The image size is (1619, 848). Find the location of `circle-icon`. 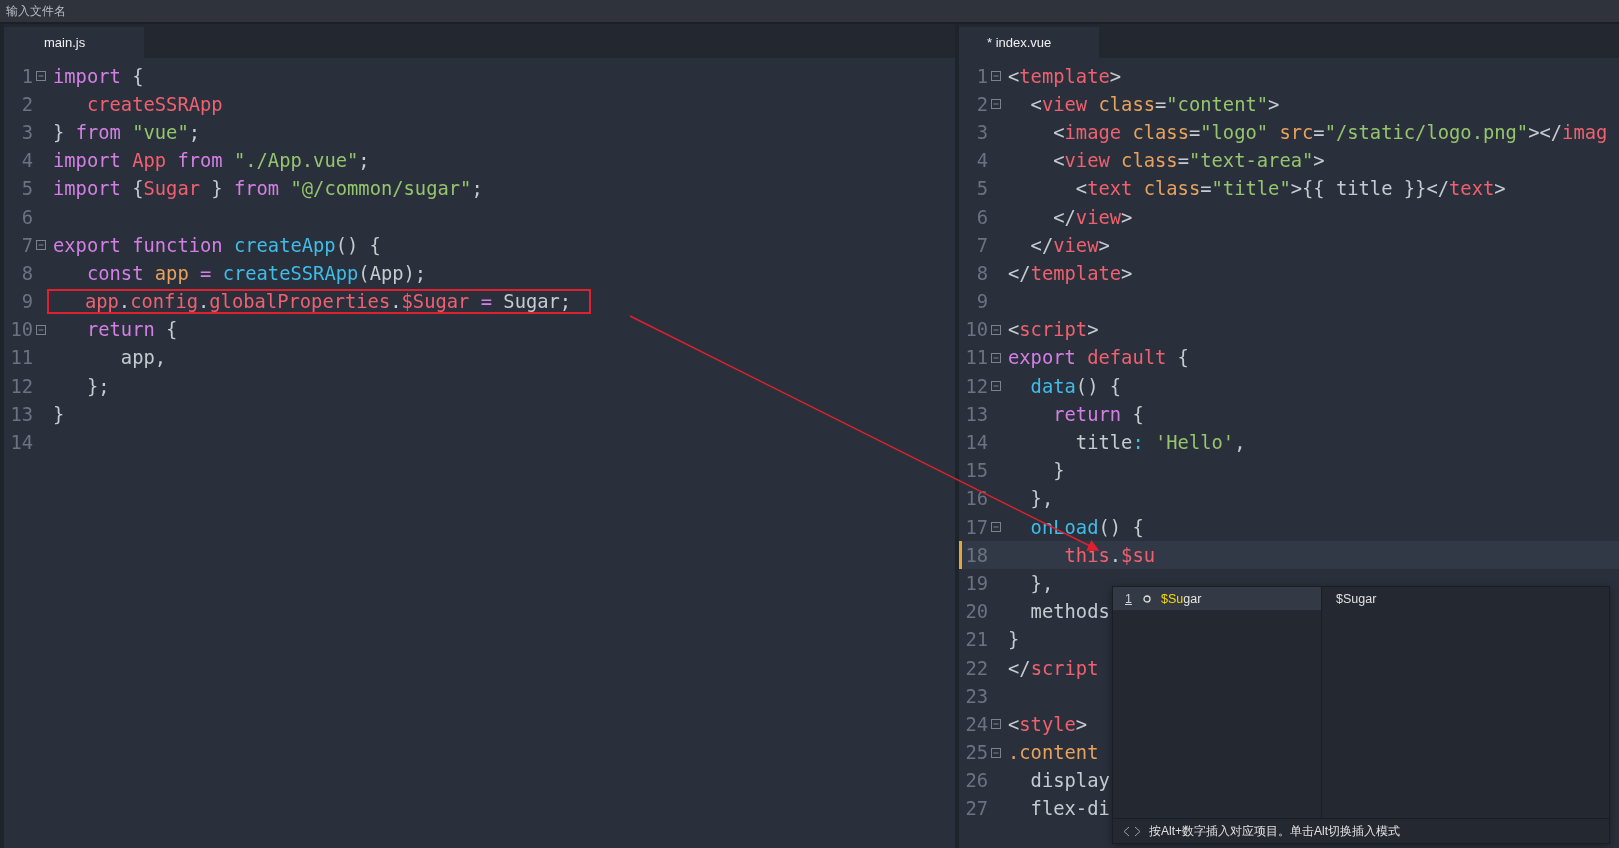

circle-icon is located at coordinates (1147, 598).